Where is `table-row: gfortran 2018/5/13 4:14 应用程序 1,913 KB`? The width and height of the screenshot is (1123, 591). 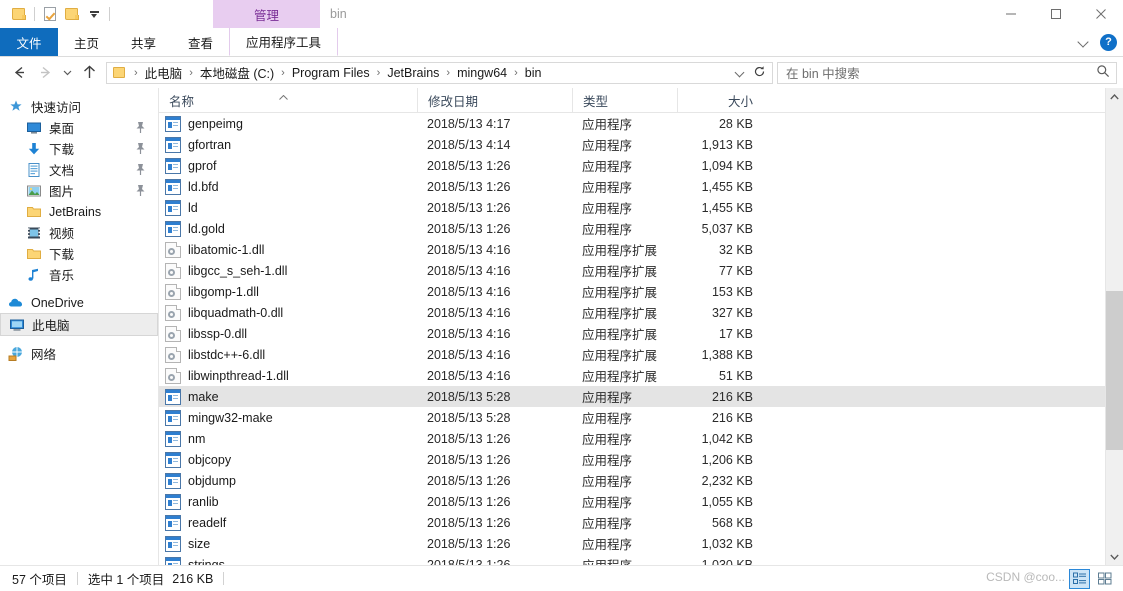 table-row: gfortran 2018/5/13 4:14 应用程序 1,913 KB is located at coordinates (632, 144).